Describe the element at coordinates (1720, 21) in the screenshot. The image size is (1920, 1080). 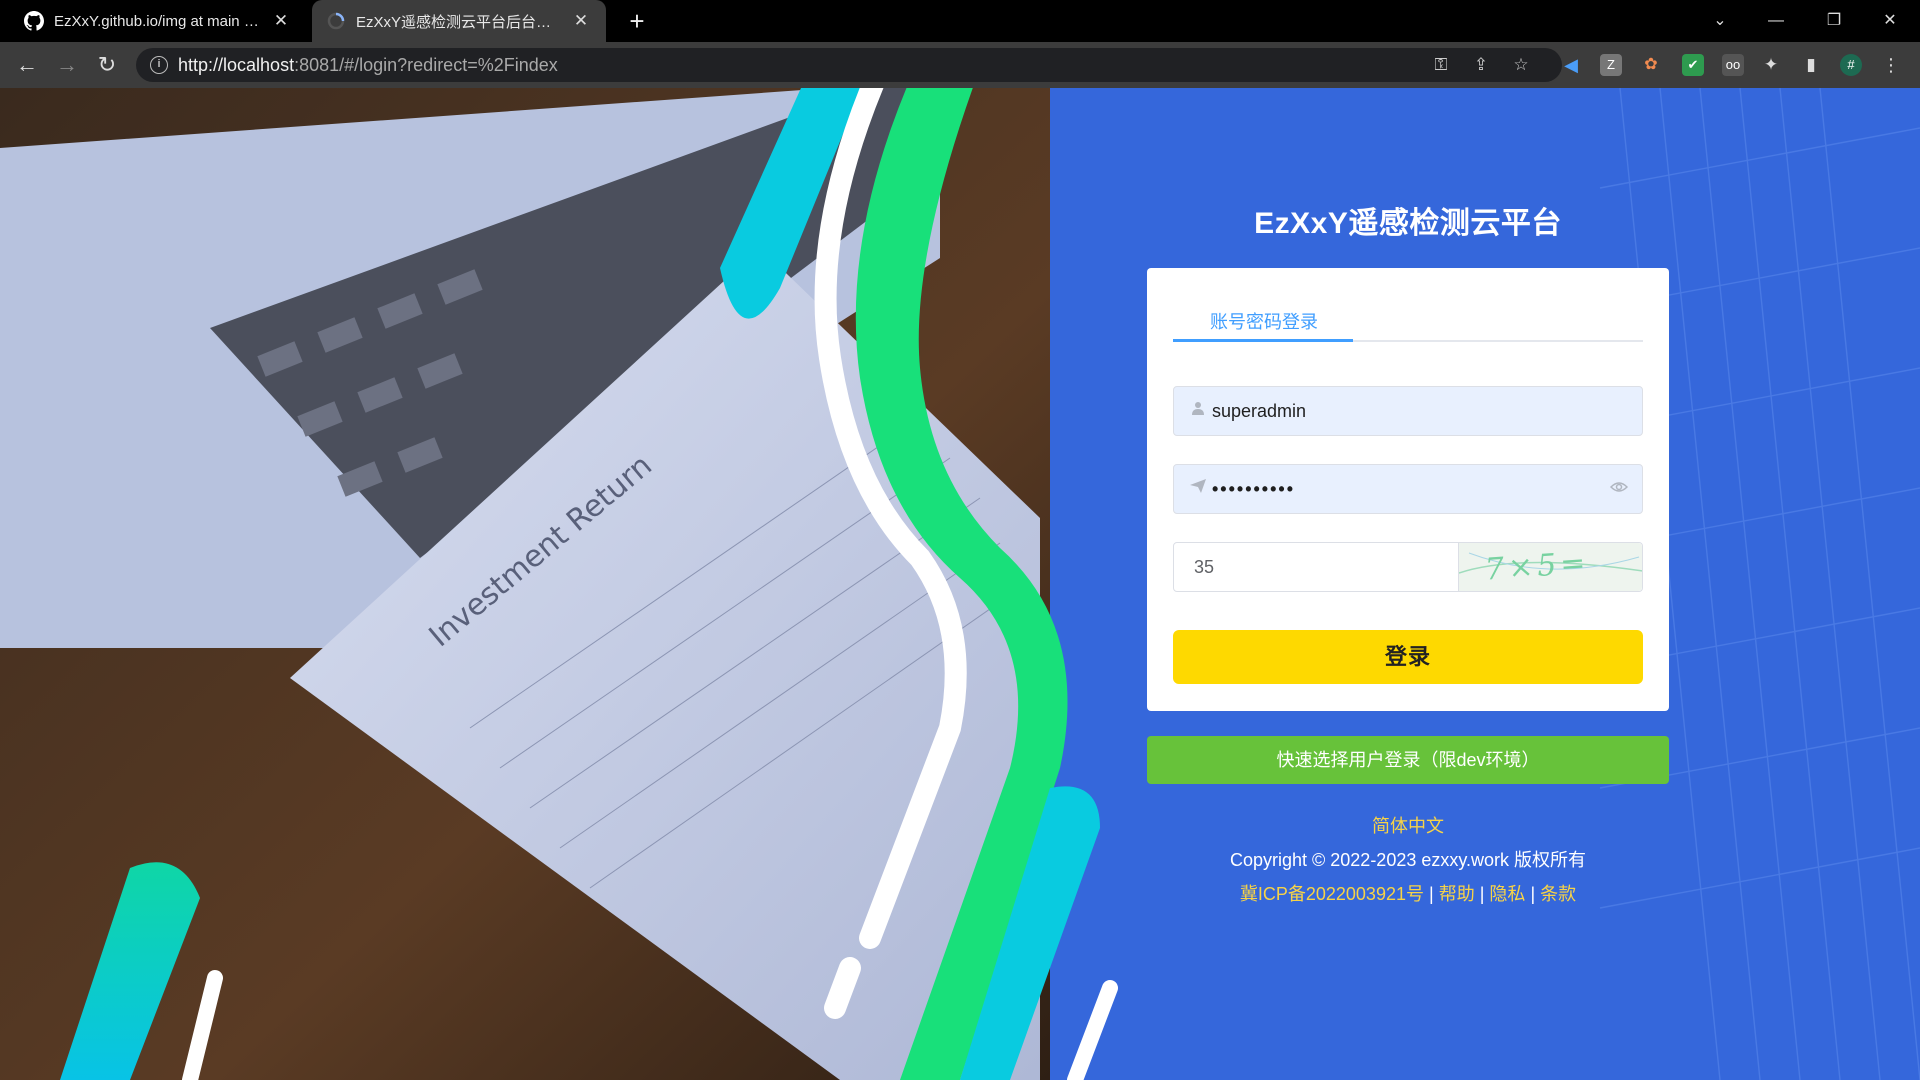
I see `chevron-down-icon: ⌄` at that location.